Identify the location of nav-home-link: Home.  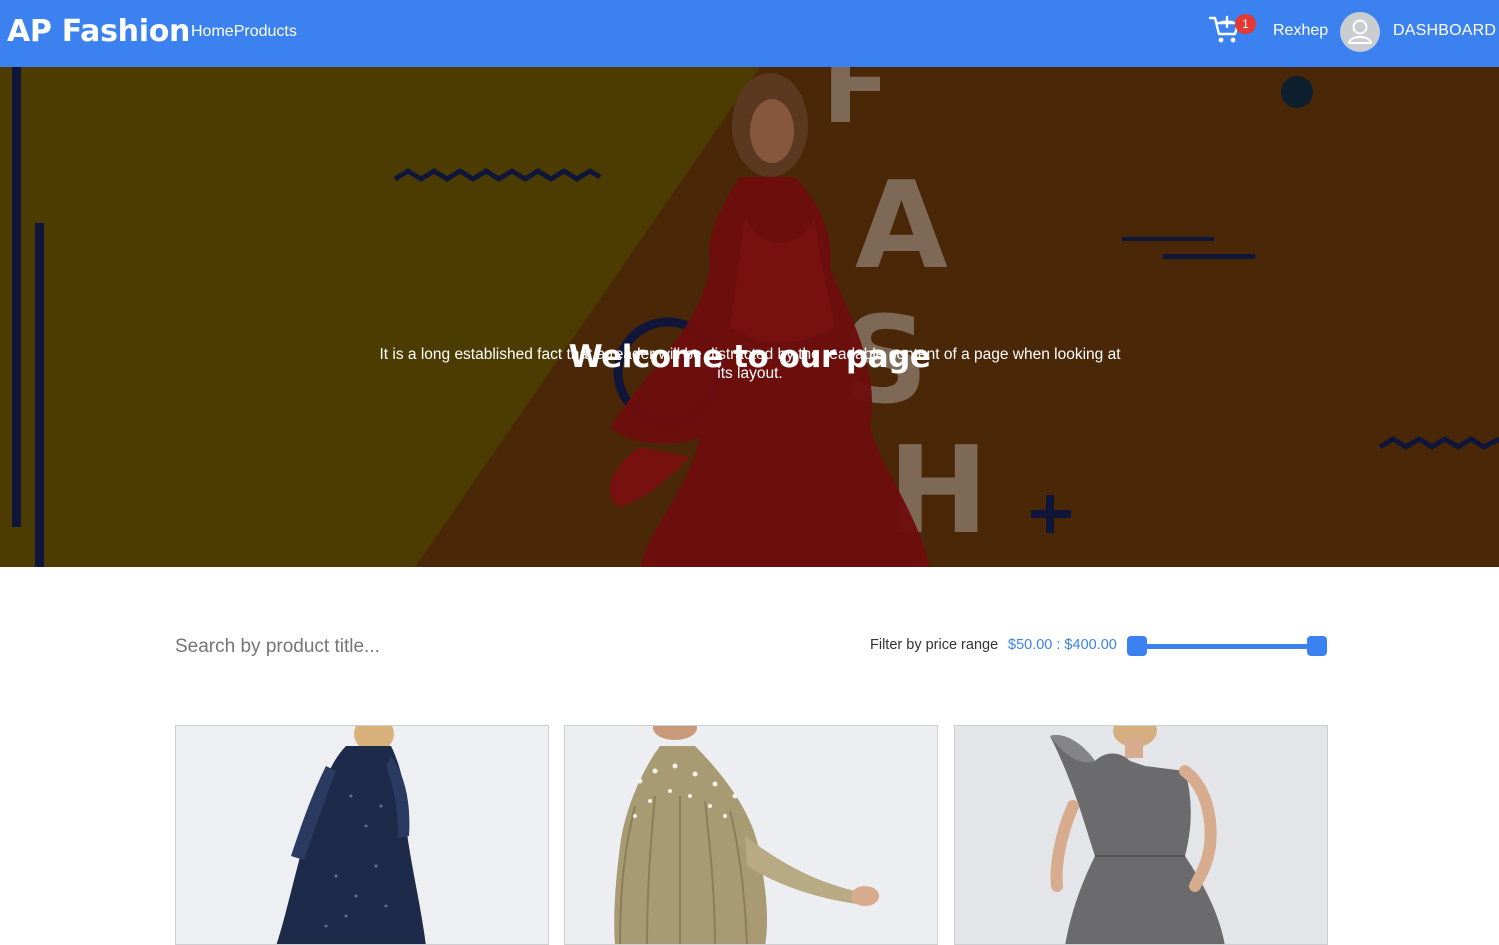
(212, 32).